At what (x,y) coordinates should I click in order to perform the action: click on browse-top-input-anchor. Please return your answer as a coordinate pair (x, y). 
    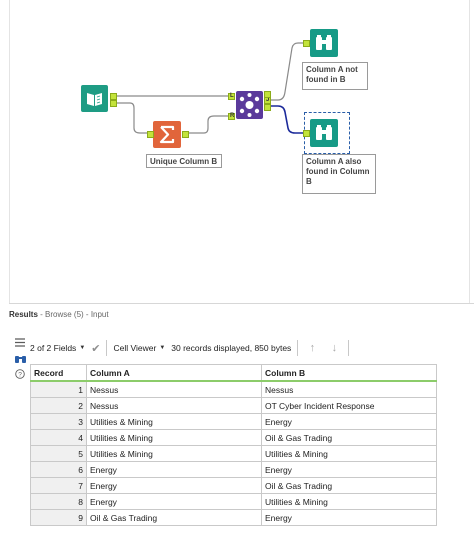
    Looking at the image, I should click on (306, 43).